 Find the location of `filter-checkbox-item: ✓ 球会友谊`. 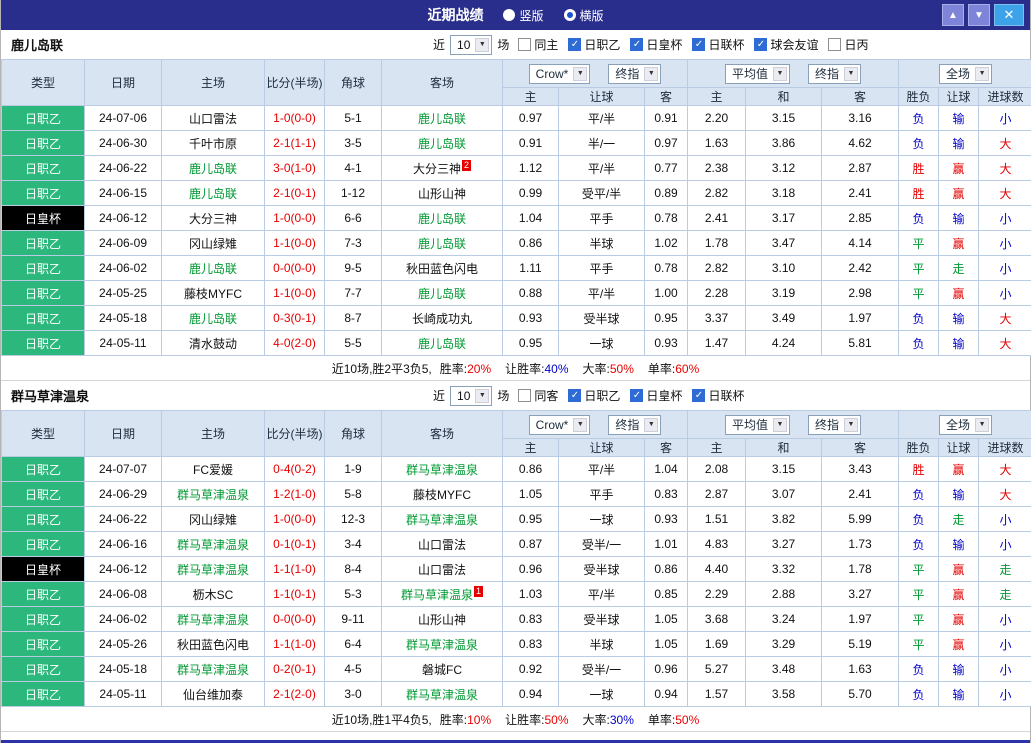

filter-checkbox-item: ✓ 球会友谊 is located at coordinates (786, 44).